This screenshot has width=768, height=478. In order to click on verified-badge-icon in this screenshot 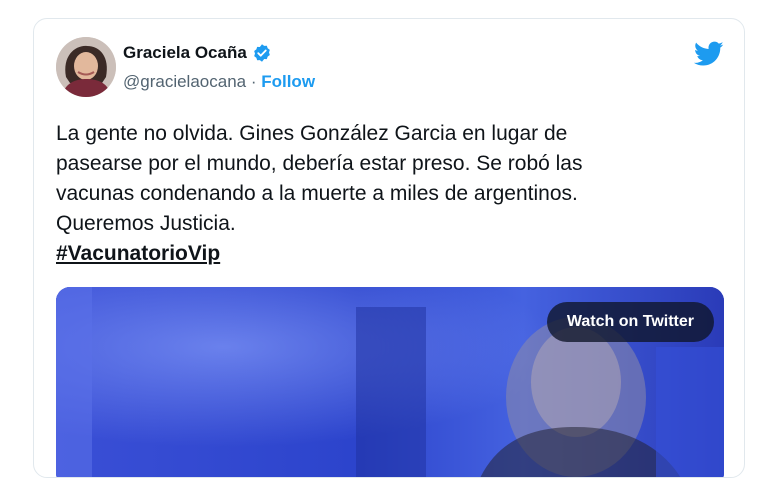, I will do `click(262, 53)`.